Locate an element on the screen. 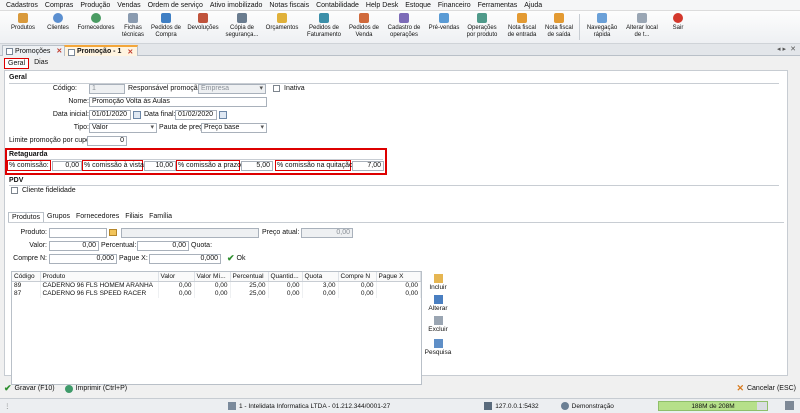 The width and height of the screenshot is (800, 413). imprimir-button: Imprimir (Ctrl+P) is located at coordinates (95, 388).